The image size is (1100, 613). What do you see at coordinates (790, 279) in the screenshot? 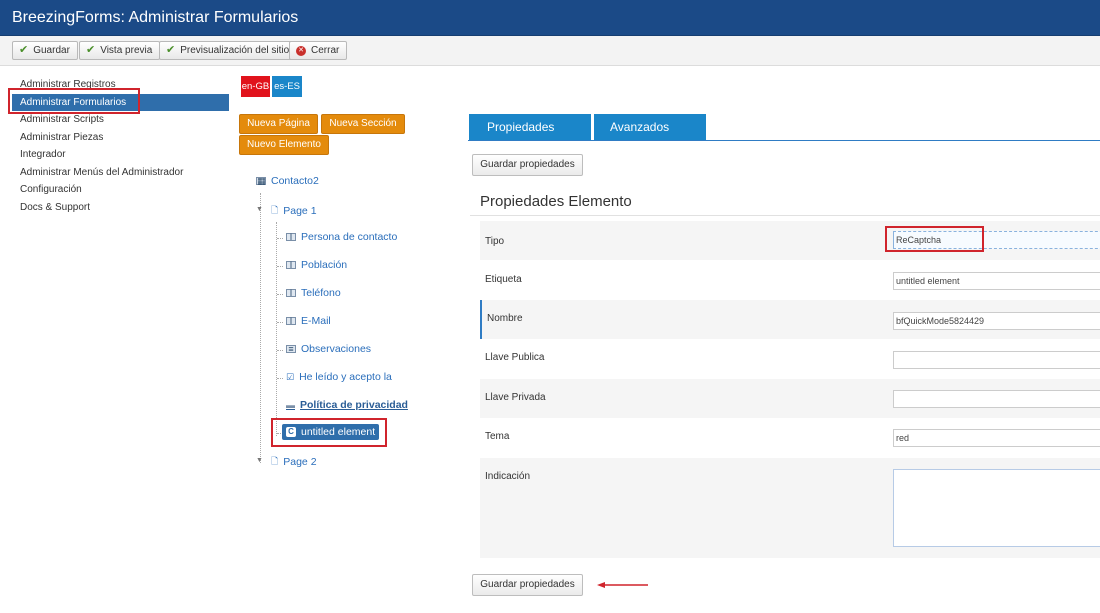
I see `property-row-etiqueta: Etiqueta untitled element` at bounding box center [790, 279].